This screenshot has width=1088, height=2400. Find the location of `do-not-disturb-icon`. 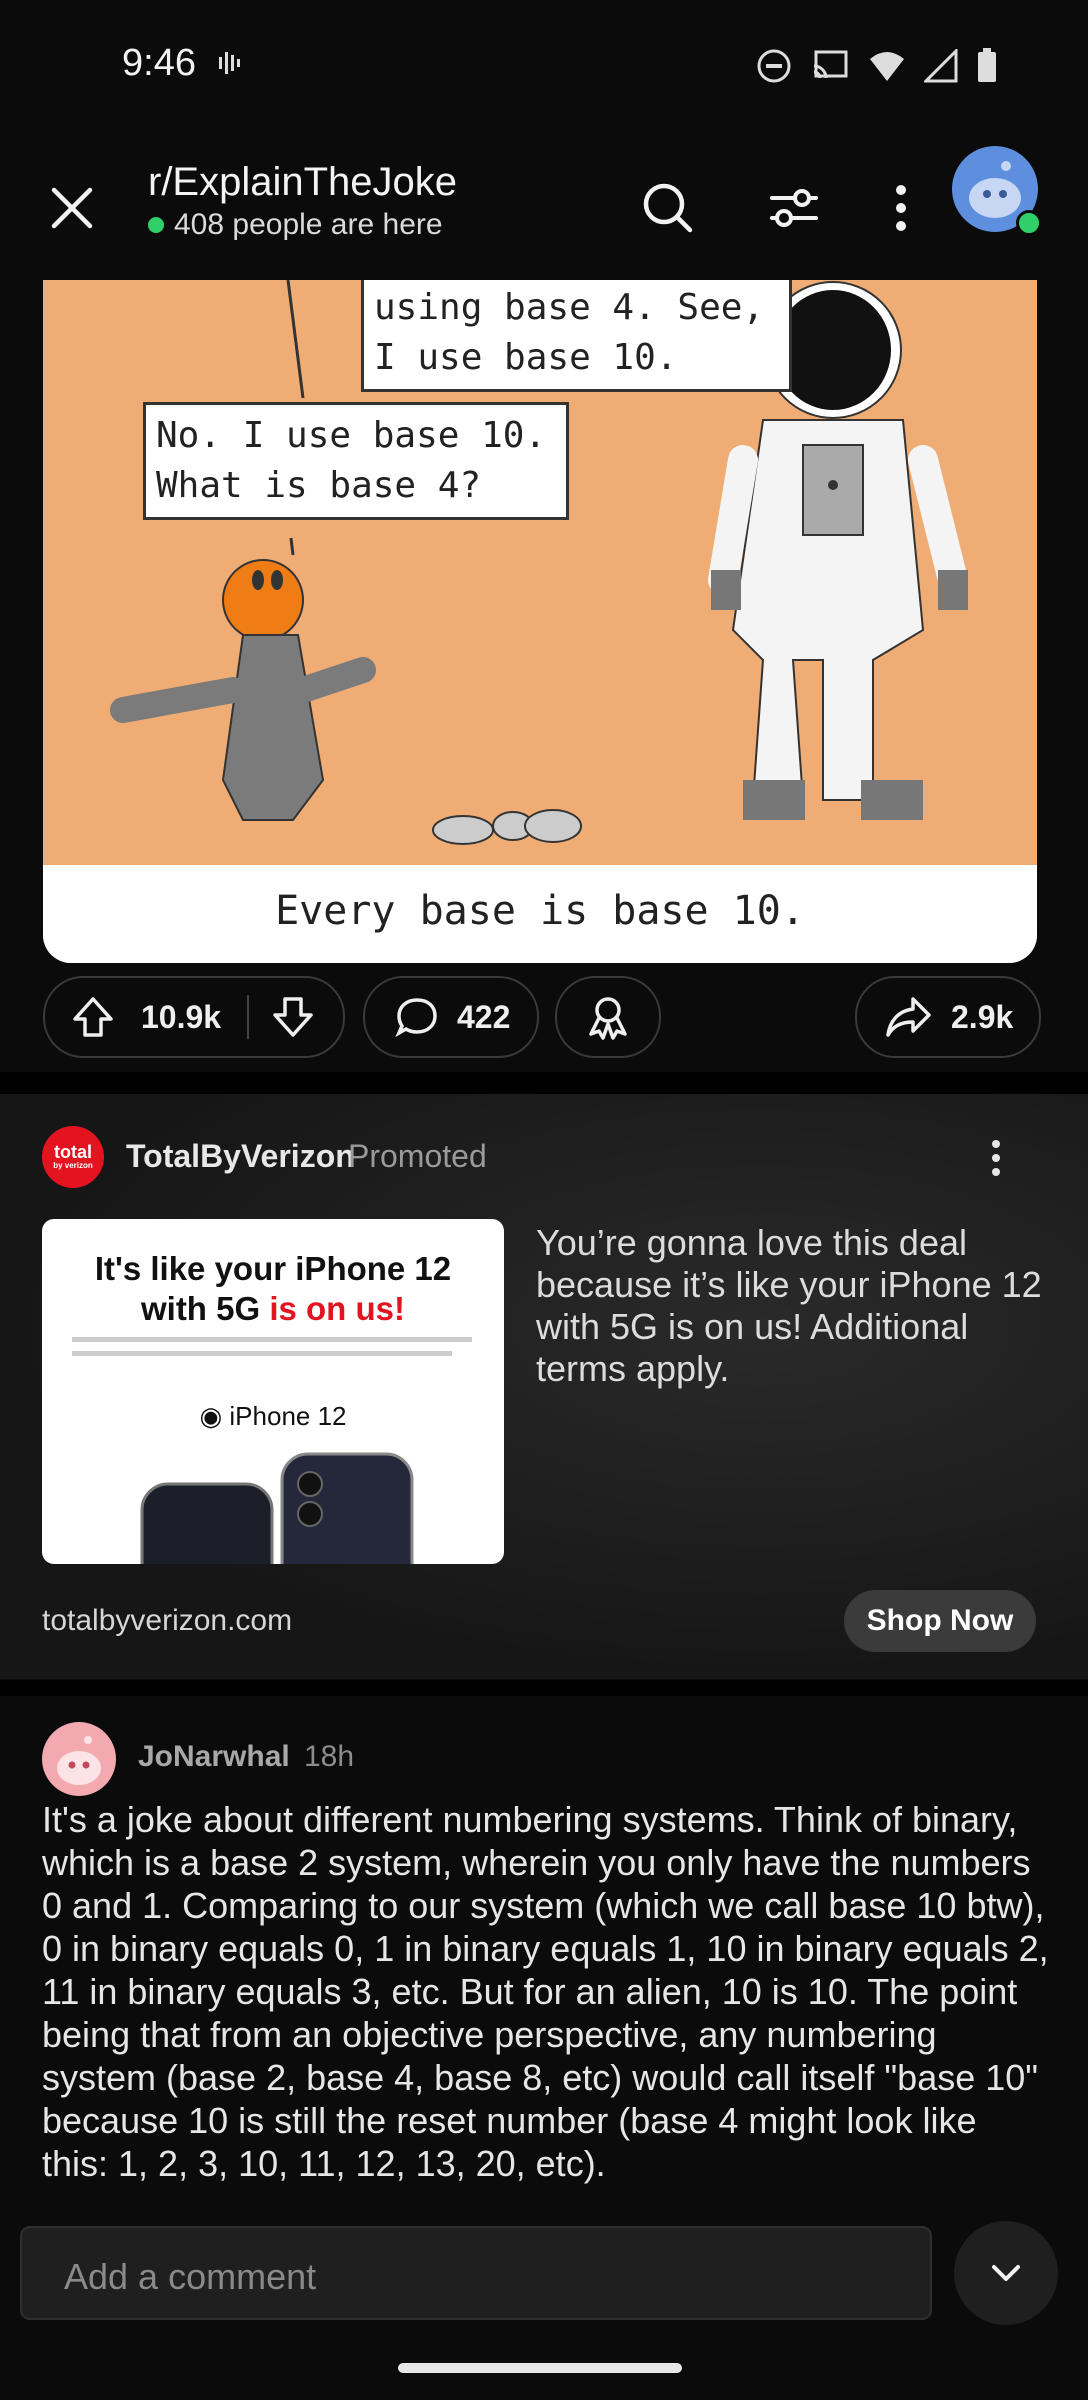

do-not-disturb-icon is located at coordinates (774, 66).